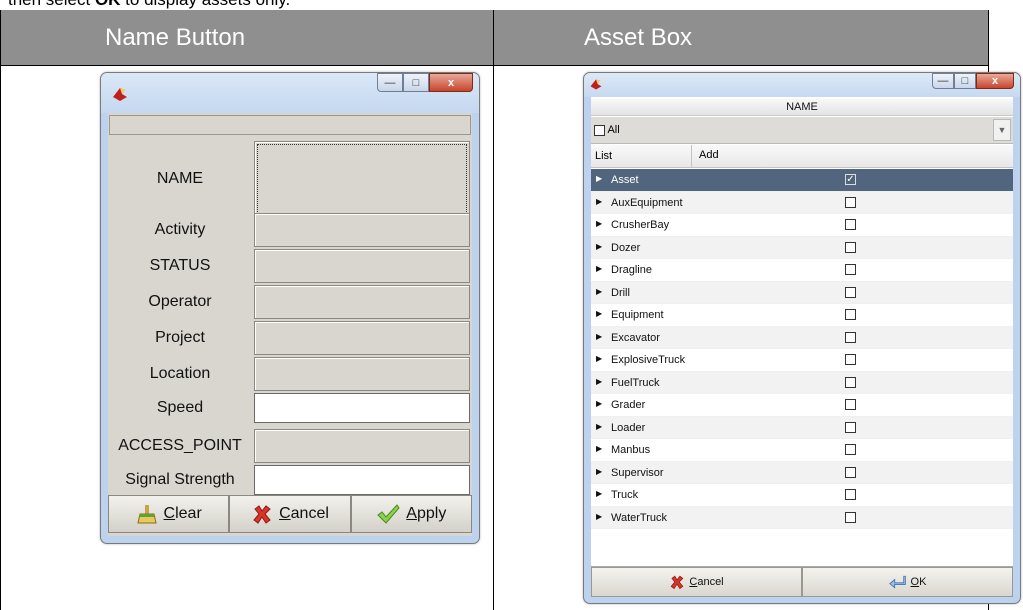 The height and width of the screenshot is (610, 1023). Describe the element at coordinates (640, 225) in the screenshot. I see `item-name: CrusherBay` at that location.